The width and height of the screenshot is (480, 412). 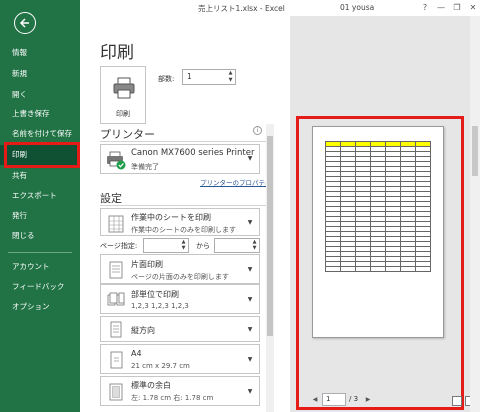 What do you see at coordinates (180, 277) in the screenshot?
I see `sides-sub: ページの片面のみを印刷します` at bounding box center [180, 277].